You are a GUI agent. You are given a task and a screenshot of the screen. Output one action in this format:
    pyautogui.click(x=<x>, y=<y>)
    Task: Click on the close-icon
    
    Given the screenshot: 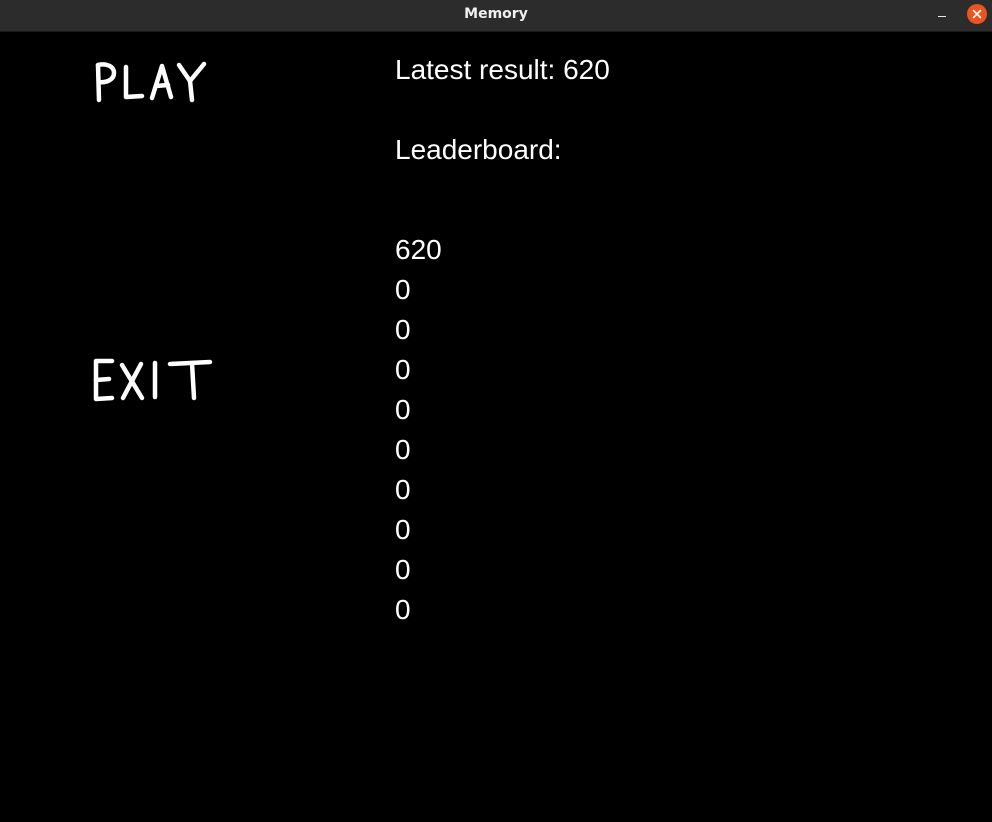 What is the action you would take?
    pyautogui.click(x=977, y=14)
    